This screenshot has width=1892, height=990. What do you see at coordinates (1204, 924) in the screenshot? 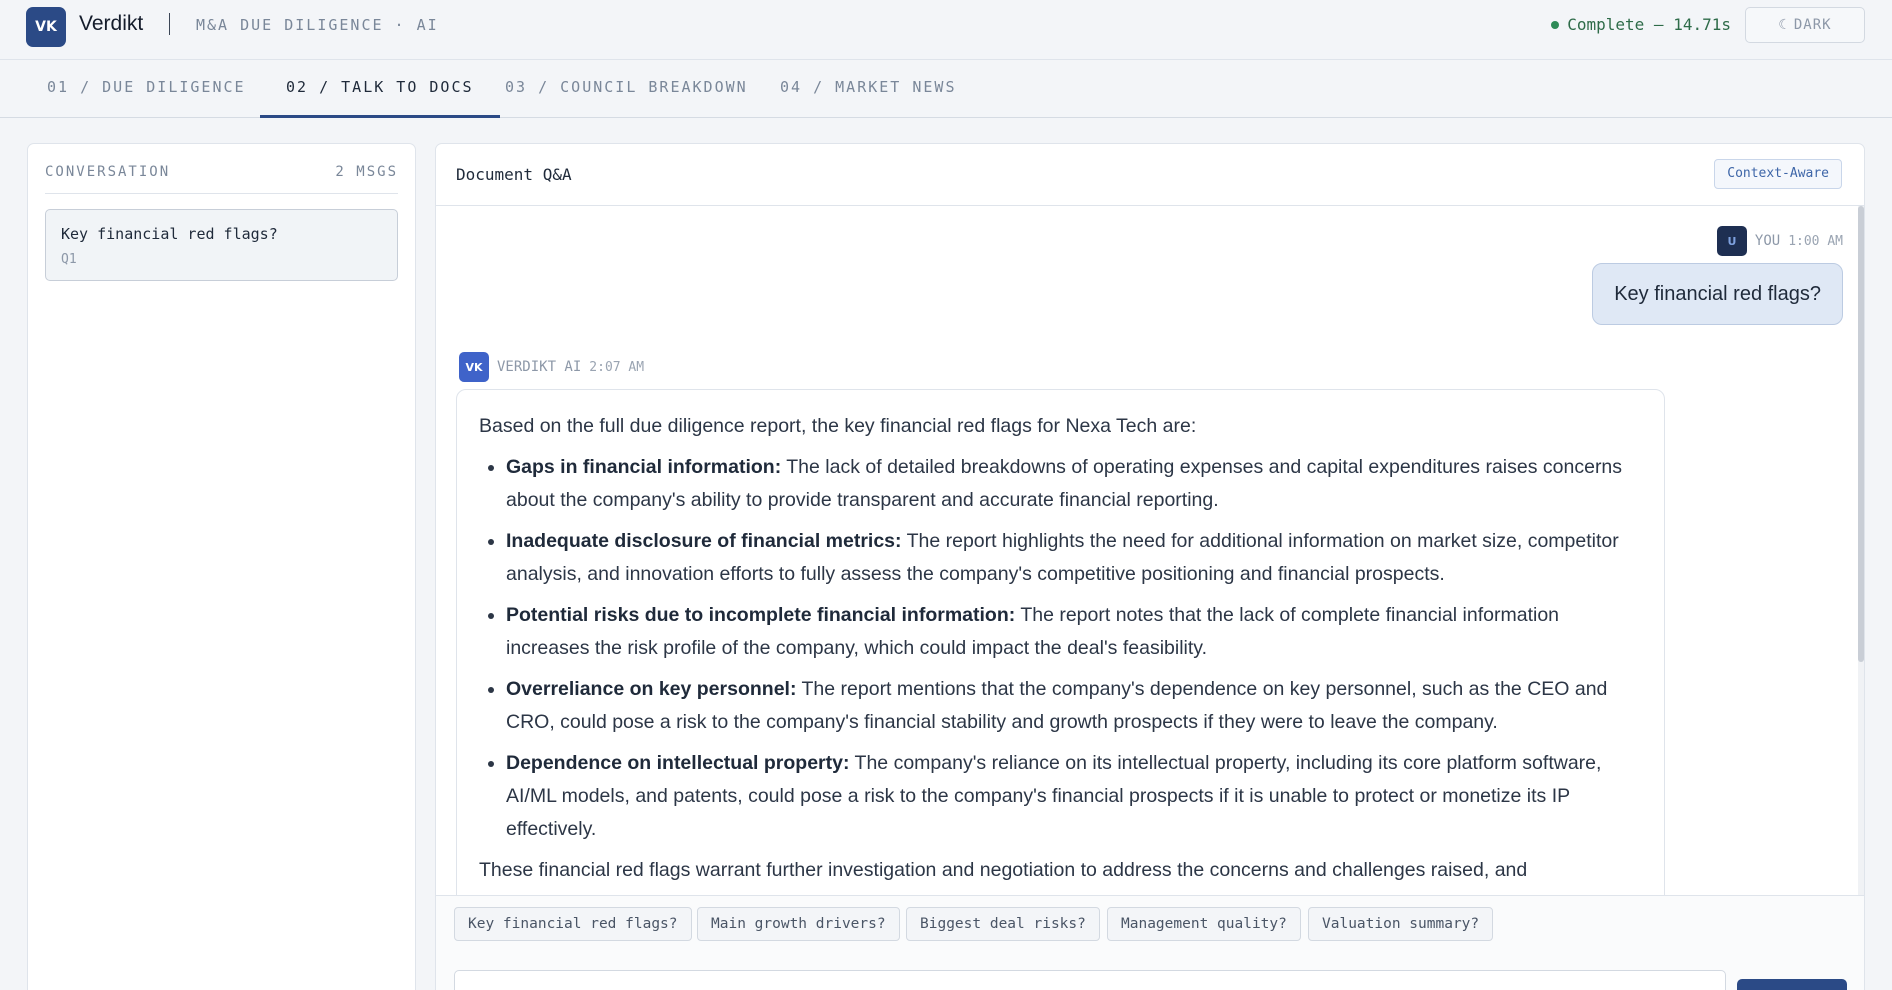
I see `suggestion-chip-management: Management quality?` at bounding box center [1204, 924].